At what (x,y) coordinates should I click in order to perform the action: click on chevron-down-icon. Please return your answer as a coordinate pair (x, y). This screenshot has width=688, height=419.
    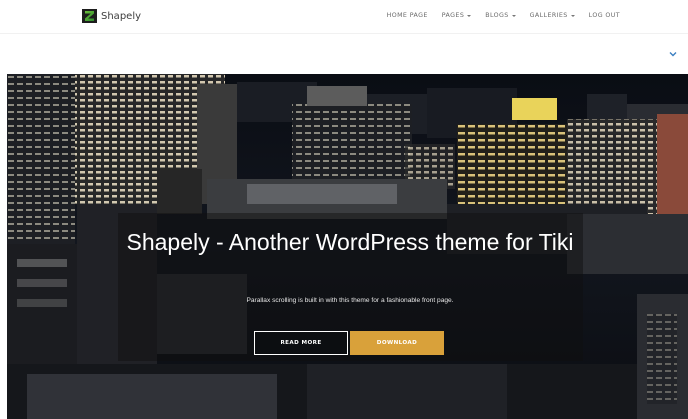
    Looking at the image, I should click on (673, 54).